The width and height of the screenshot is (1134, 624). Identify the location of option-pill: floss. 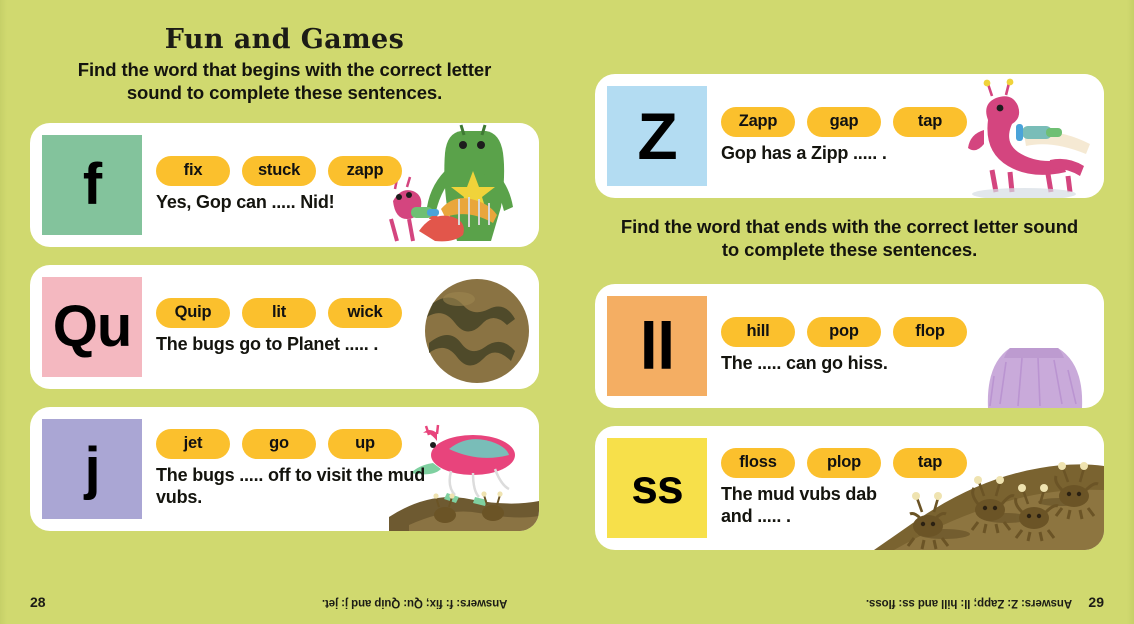
(758, 463).